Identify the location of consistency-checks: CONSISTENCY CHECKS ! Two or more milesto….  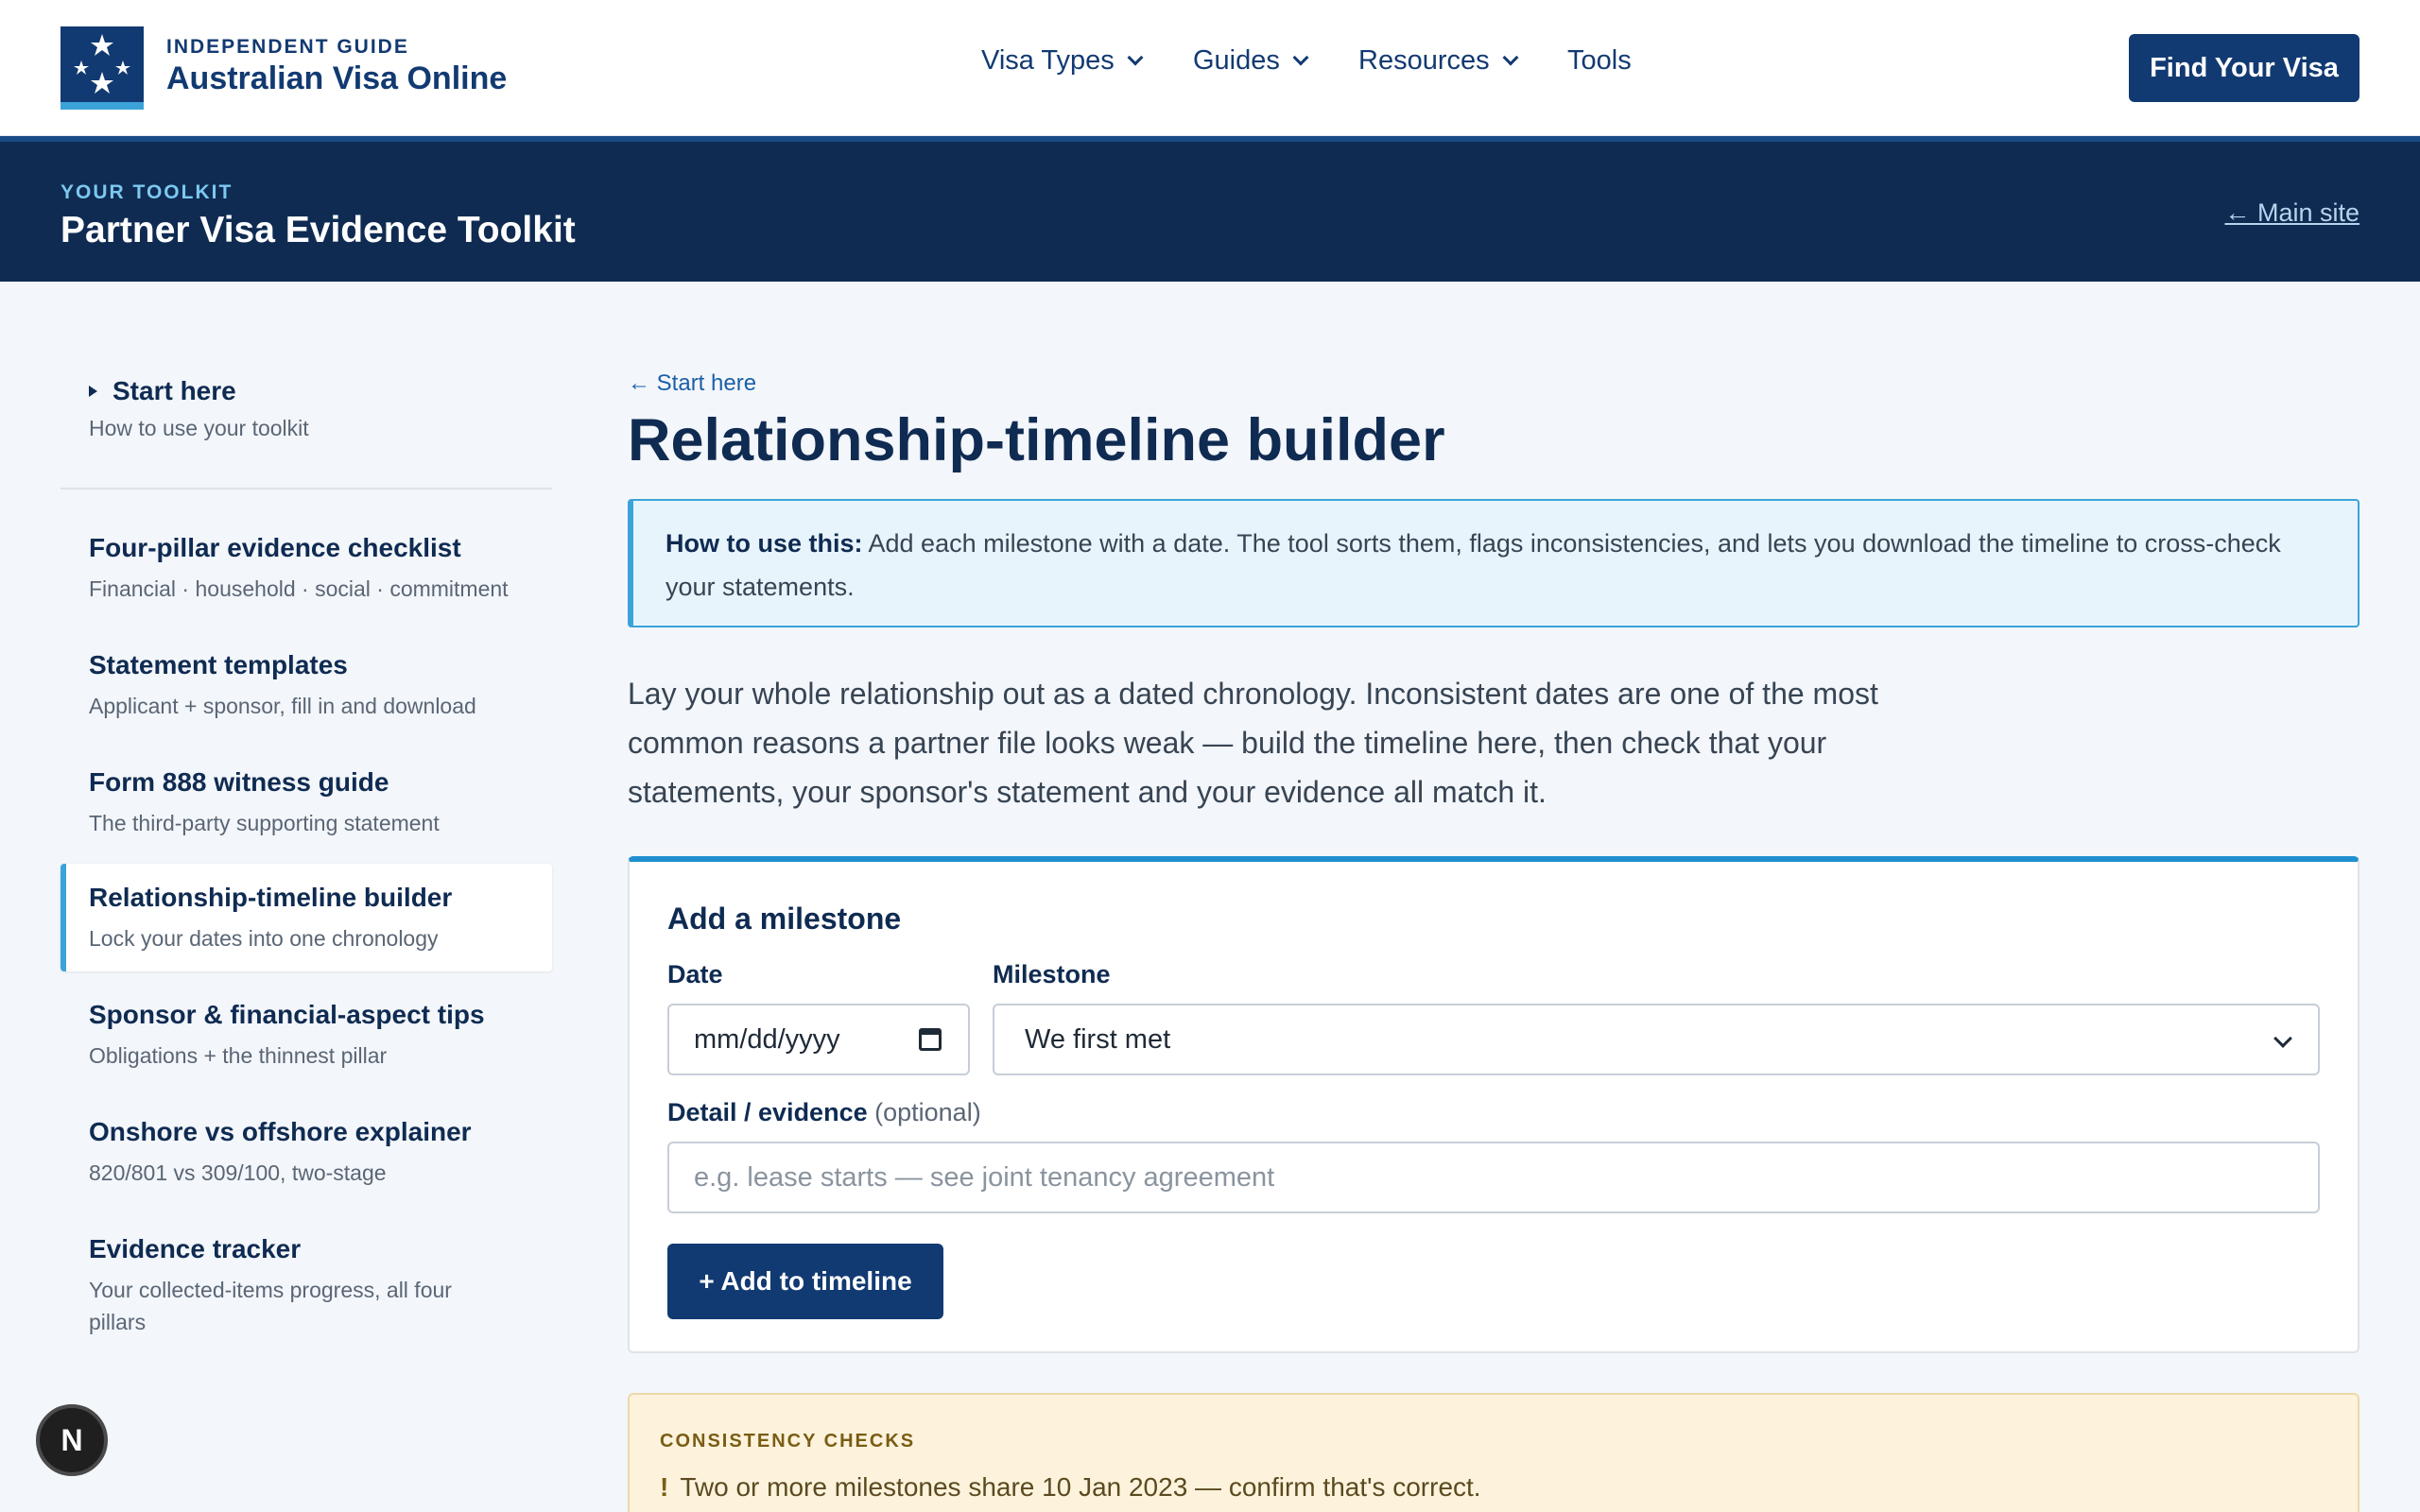
(1494, 1452).